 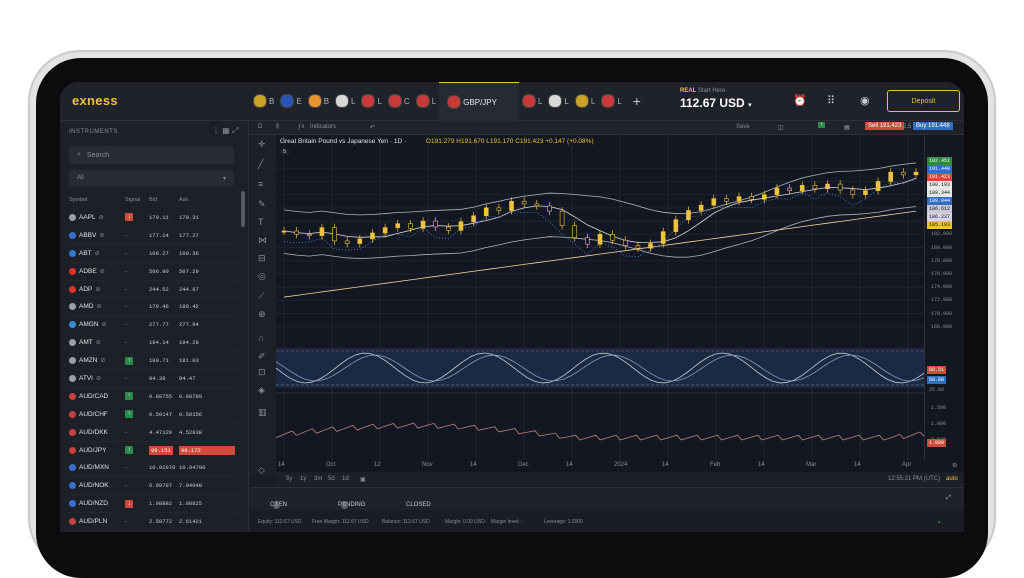 I want to click on indicators-icon: ƒx, so click(x=301, y=127).